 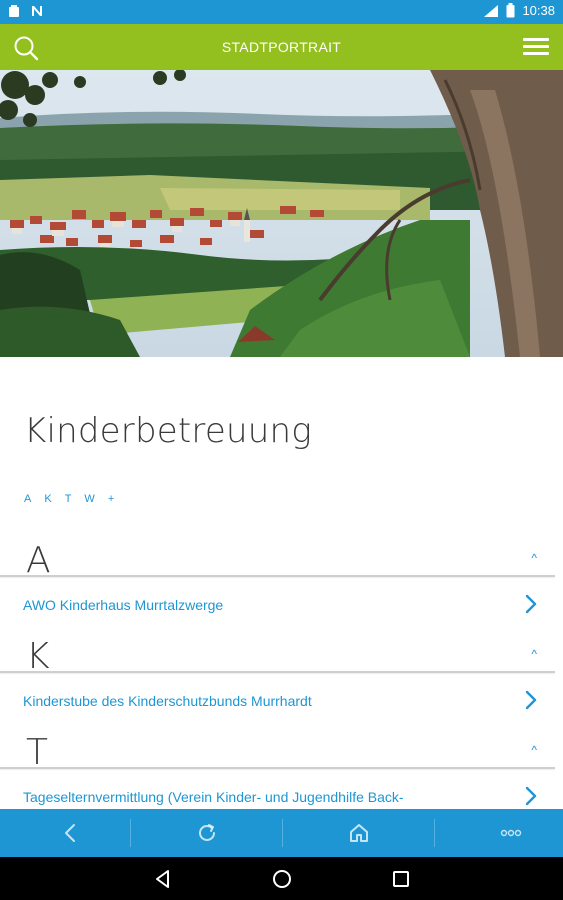 What do you see at coordinates (89, 499) in the screenshot?
I see `jump-link-w: W` at bounding box center [89, 499].